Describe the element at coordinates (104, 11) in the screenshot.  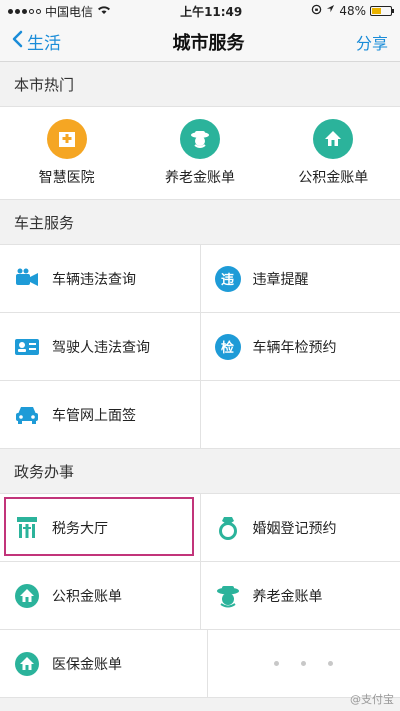
I see `wifi-icon` at that location.